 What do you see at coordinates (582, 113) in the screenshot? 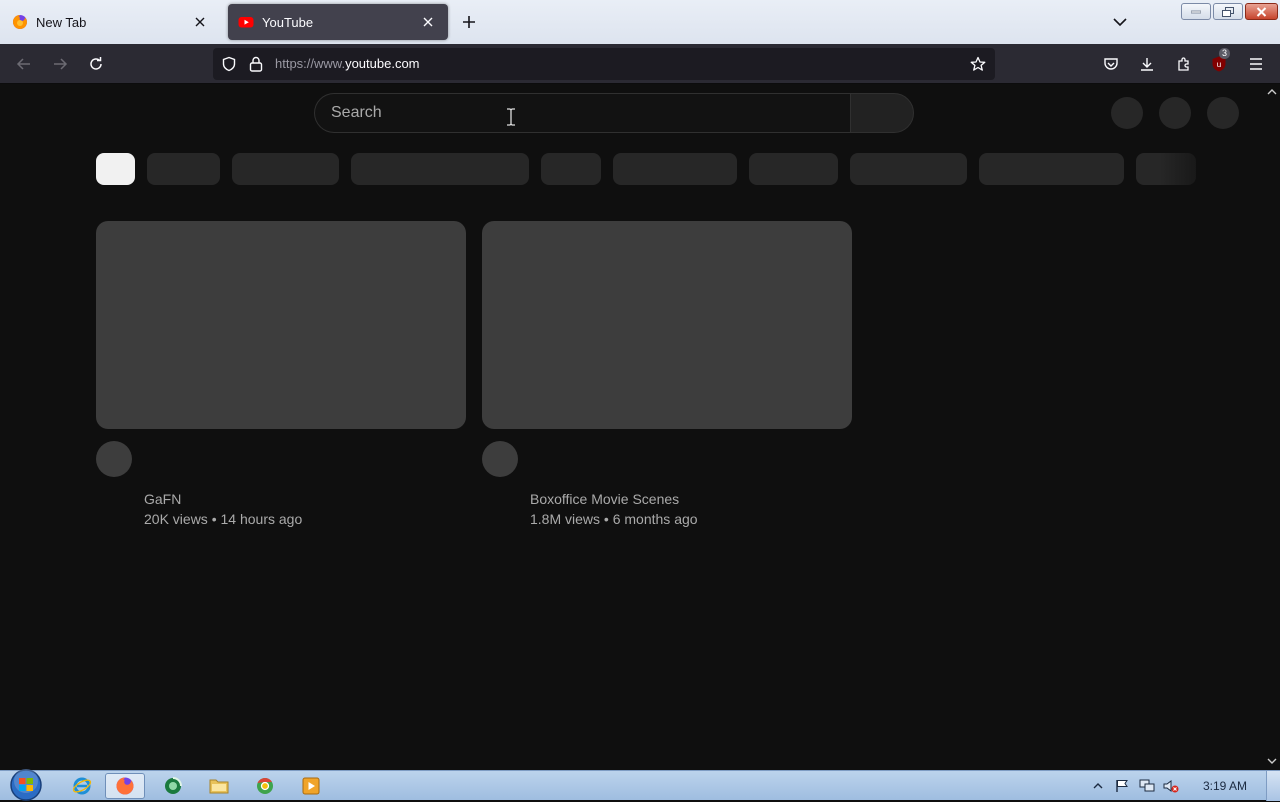
I see `search-input: Search` at bounding box center [582, 113].